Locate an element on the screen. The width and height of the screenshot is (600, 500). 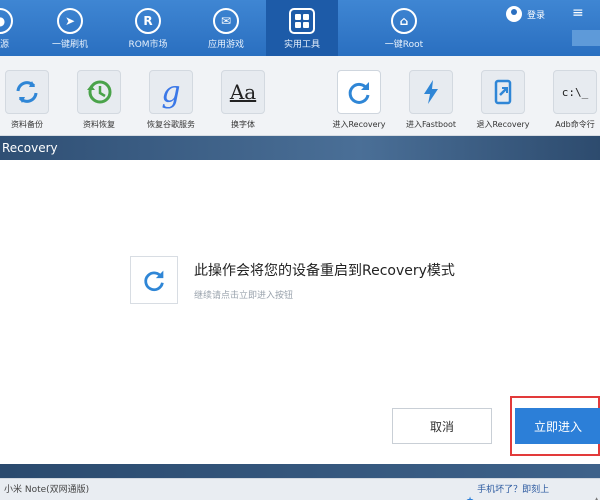
nav-item-label: 一键Root is located at coordinates (404, 45).